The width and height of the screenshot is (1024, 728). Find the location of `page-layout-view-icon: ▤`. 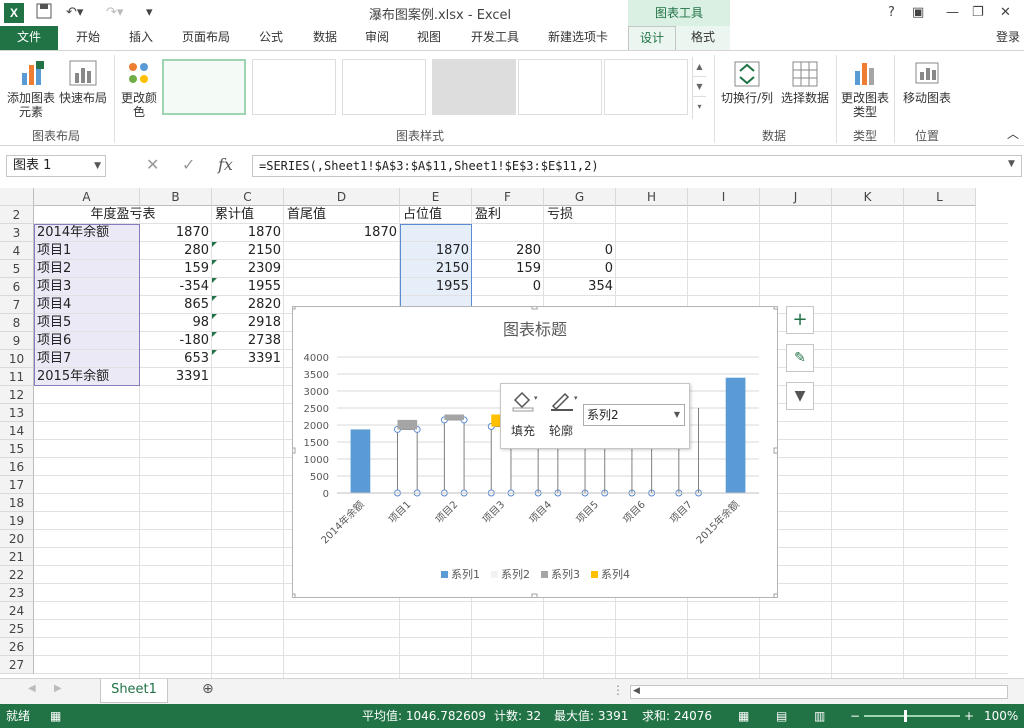

page-layout-view-icon: ▤ is located at coordinates (781, 716).